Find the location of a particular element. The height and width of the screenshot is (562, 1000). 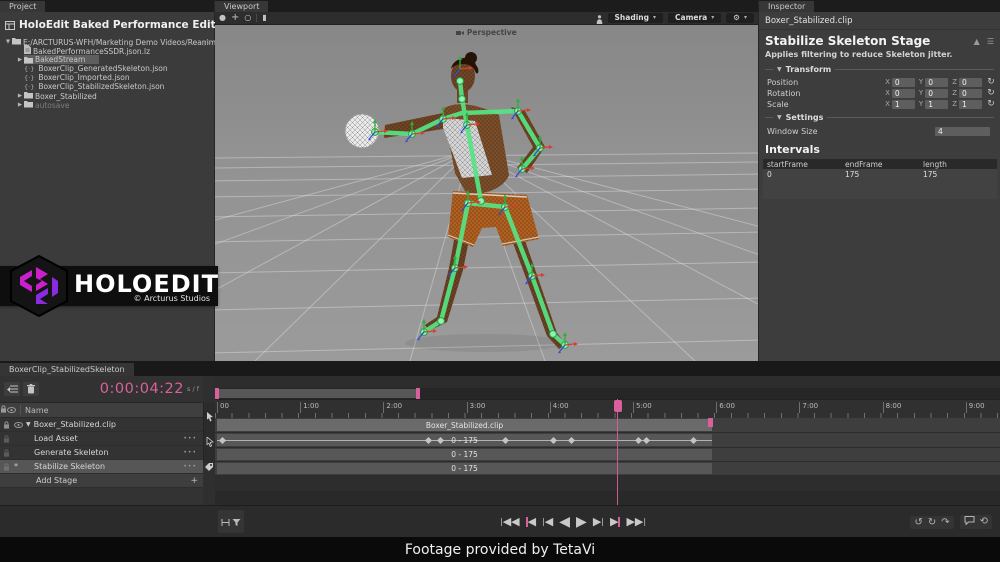

shading-dropdown: Shading ▾ is located at coordinates (635, 18).